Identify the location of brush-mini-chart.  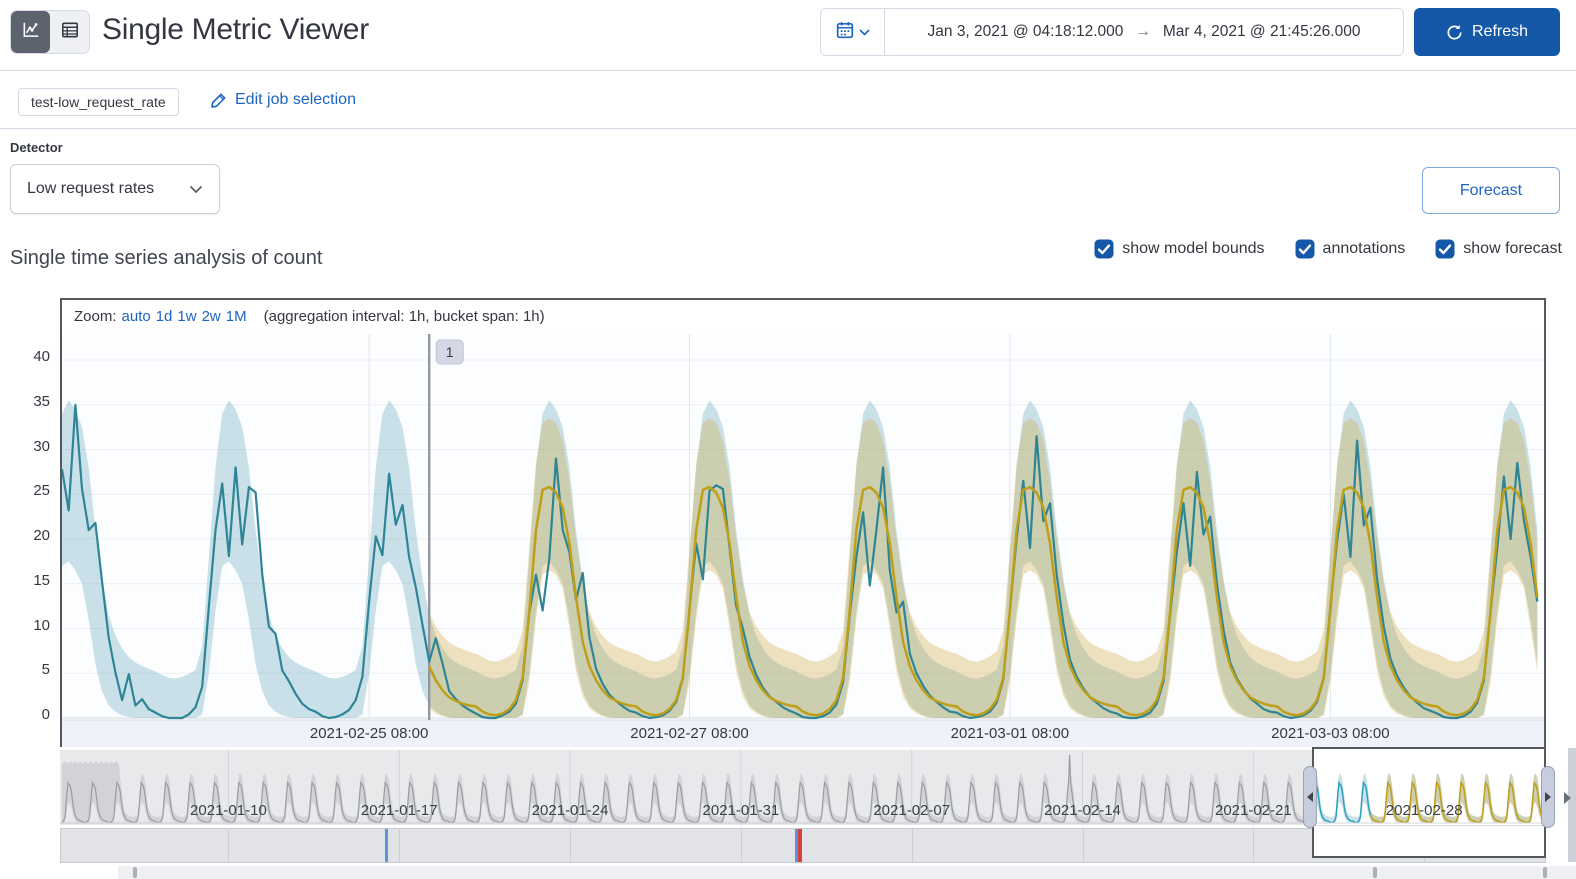
(1429, 798).